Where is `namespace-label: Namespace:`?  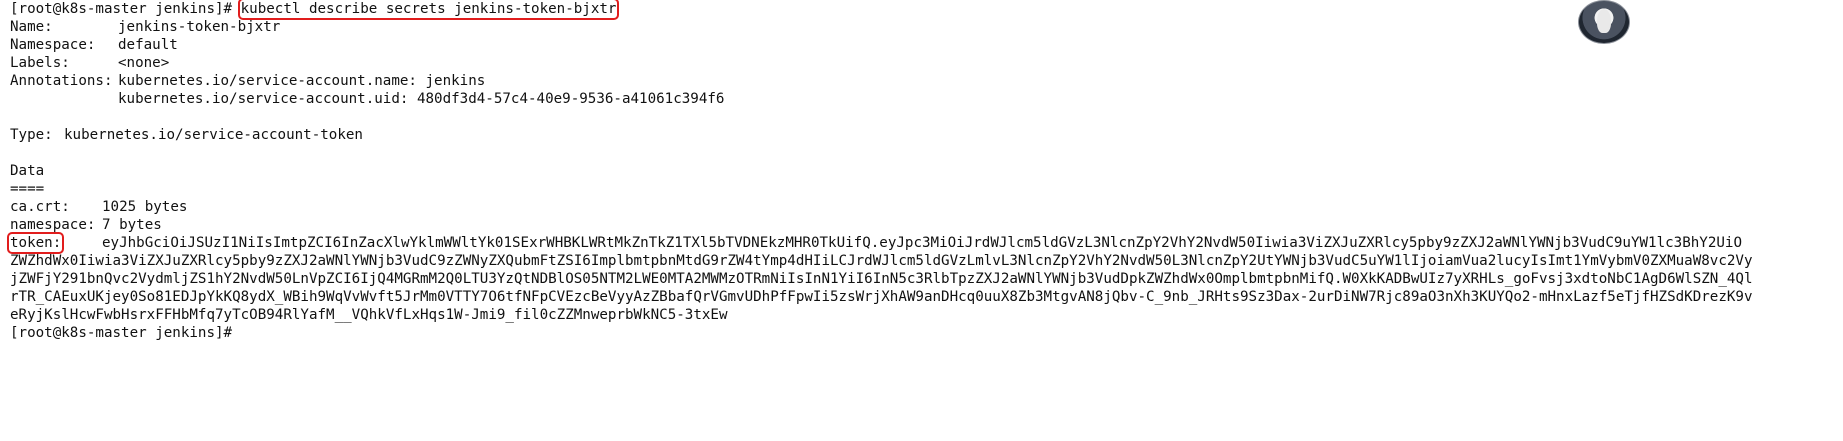 namespace-label: Namespace: is located at coordinates (53, 45).